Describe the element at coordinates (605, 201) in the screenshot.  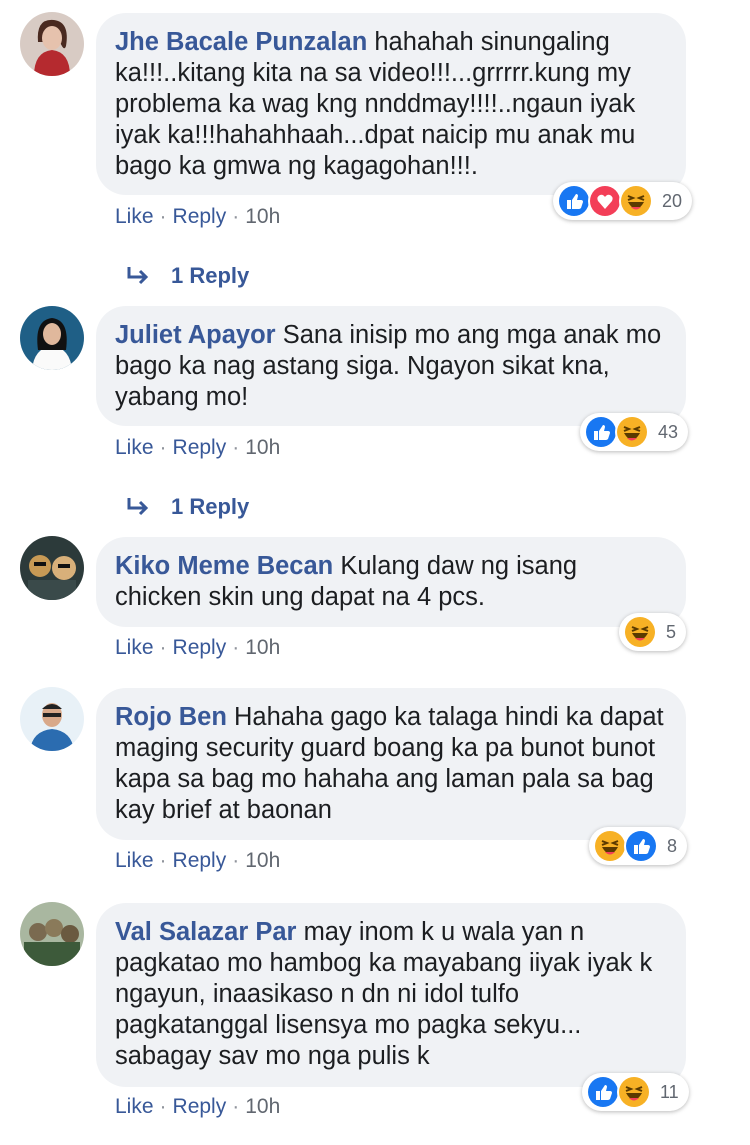
I see `love-reaction-icon` at that location.